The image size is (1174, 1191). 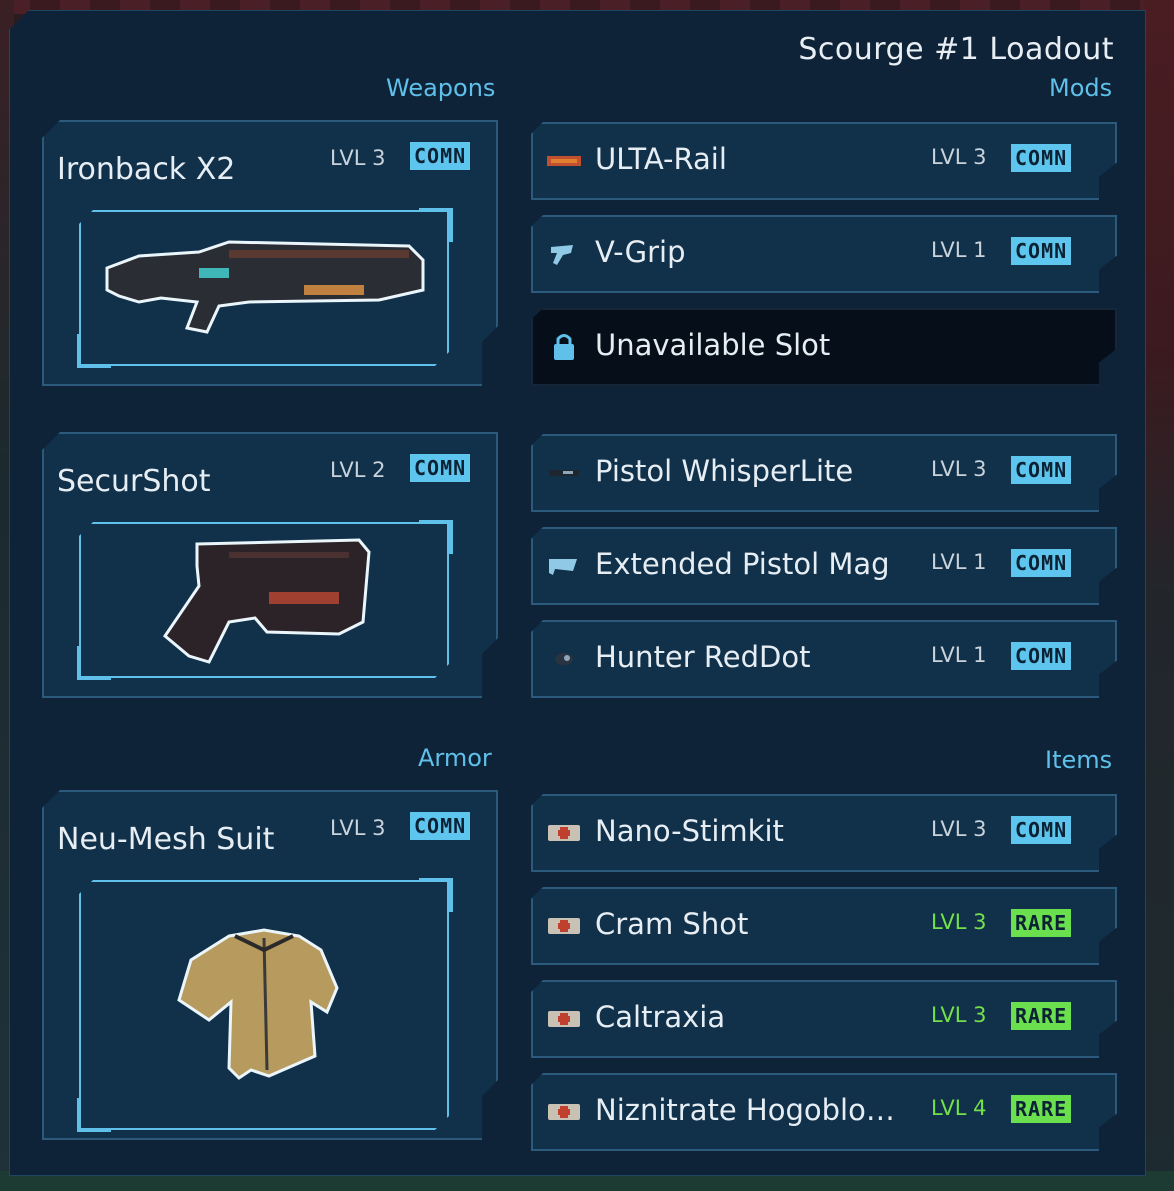 I want to click on magazine-mod-icon, so click(x=564, y=566).